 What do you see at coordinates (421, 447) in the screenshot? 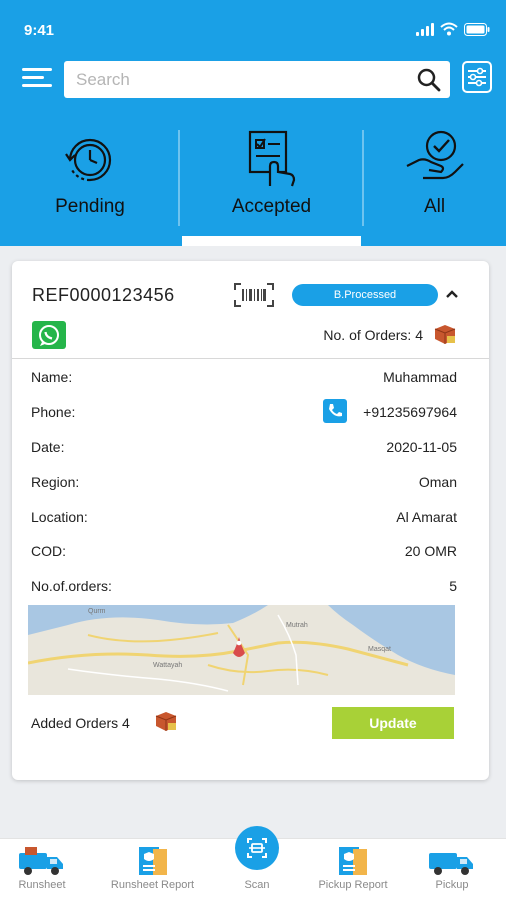
I see `date-value: 2020-11-05` at bounding box center [421, 447].